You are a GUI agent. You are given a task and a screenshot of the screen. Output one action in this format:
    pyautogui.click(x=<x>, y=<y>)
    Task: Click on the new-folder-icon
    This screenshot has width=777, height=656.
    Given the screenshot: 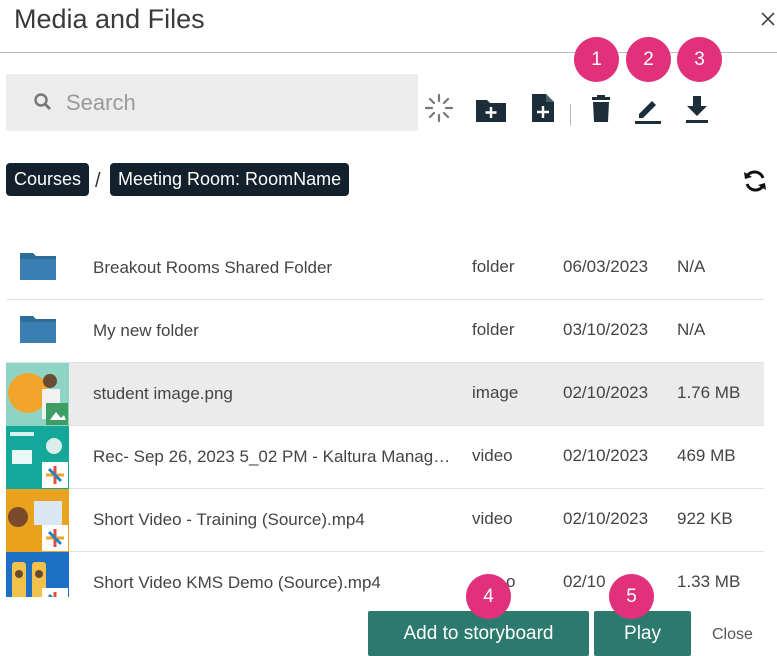 What is the action you would take?
    pyautogui.click(x=491, y=110)
    